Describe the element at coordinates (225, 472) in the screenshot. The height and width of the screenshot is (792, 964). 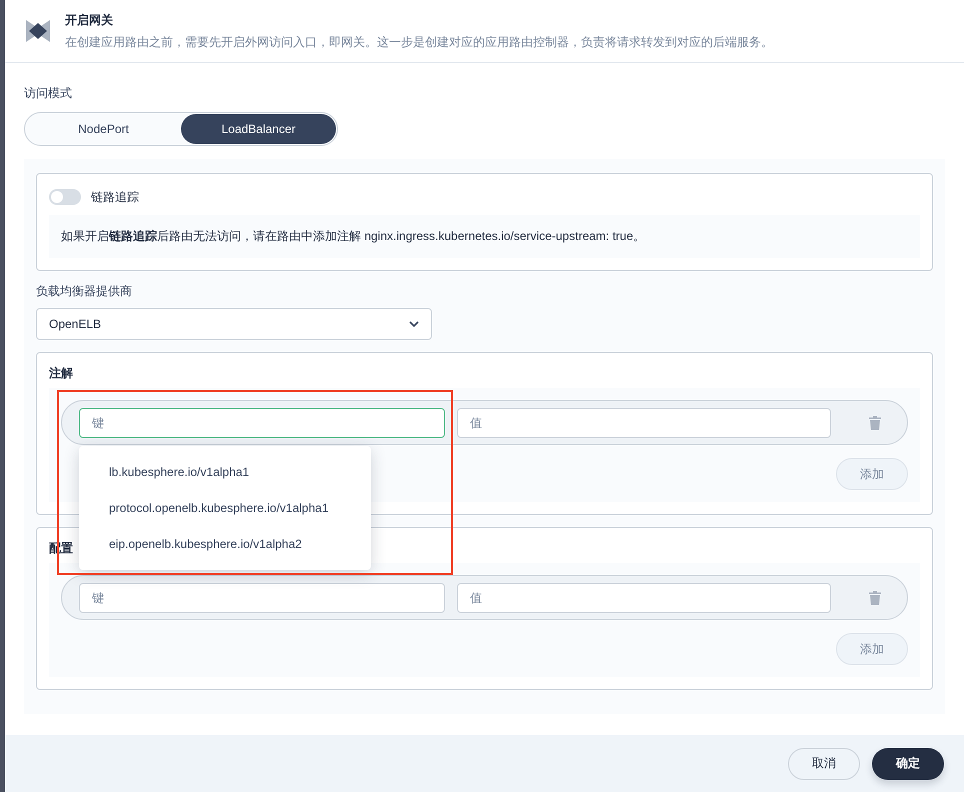
I see `dropdown-option: lb.kubesphere.io/v1alpha1` at that location.